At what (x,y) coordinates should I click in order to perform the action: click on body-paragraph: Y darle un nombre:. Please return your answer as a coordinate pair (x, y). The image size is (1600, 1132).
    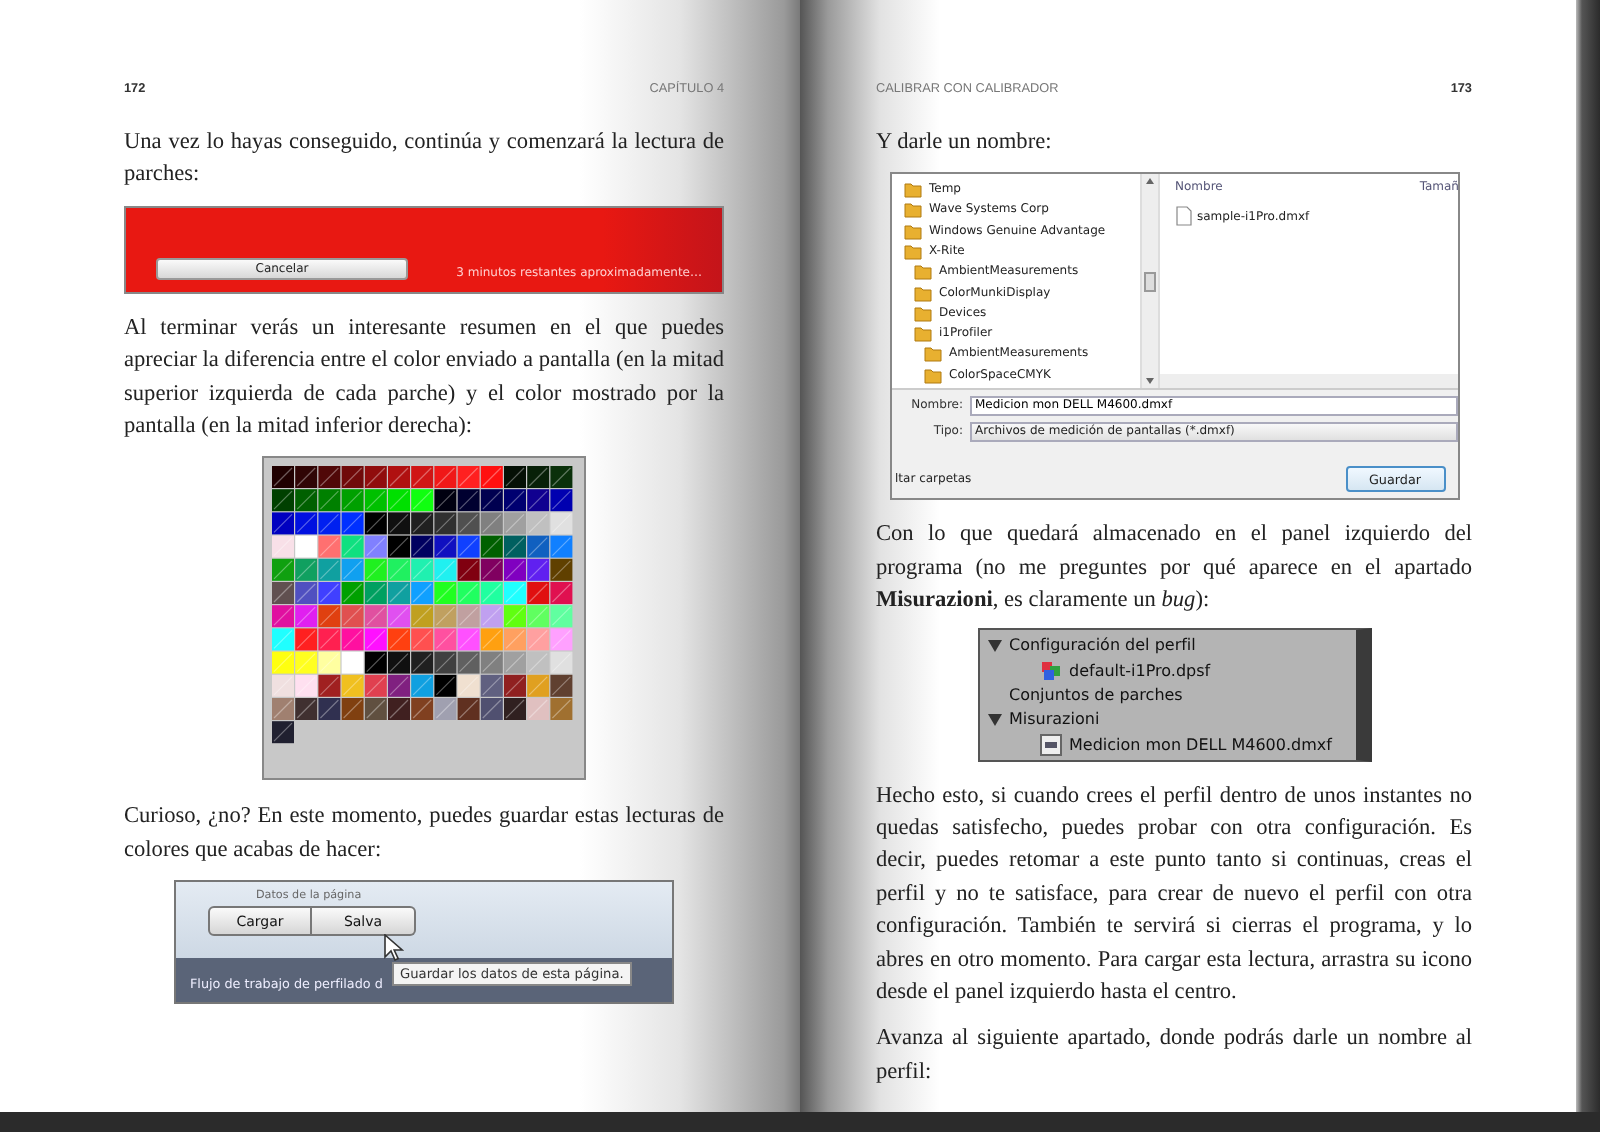
    Looking at the image, I should click on (965, 143).